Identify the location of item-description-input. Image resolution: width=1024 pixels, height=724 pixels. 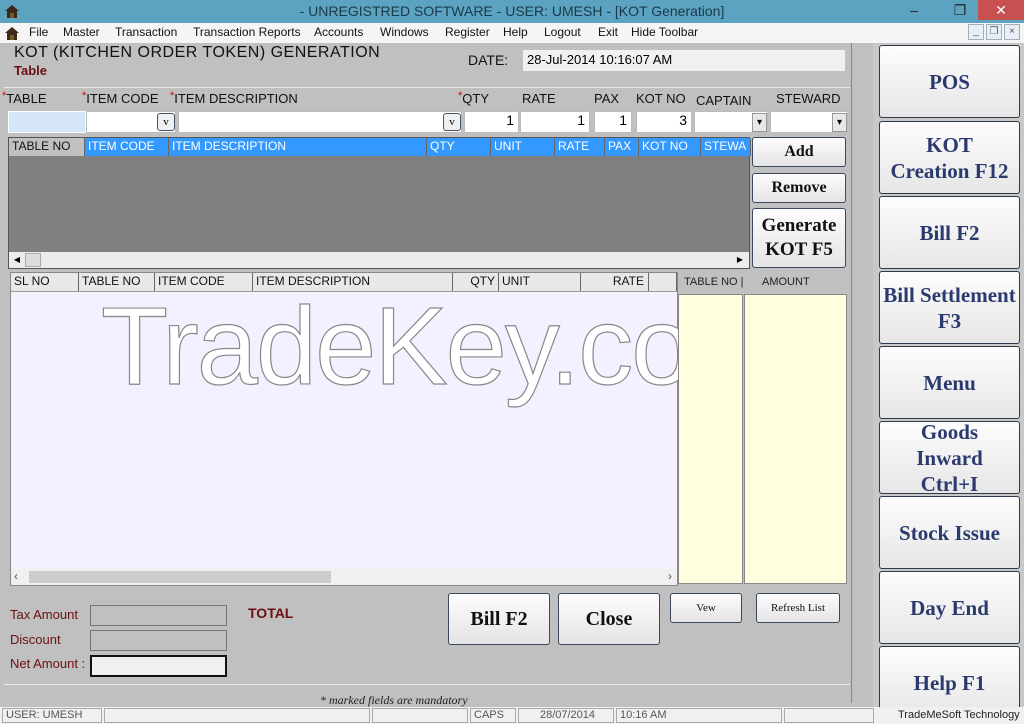
(320, 122).